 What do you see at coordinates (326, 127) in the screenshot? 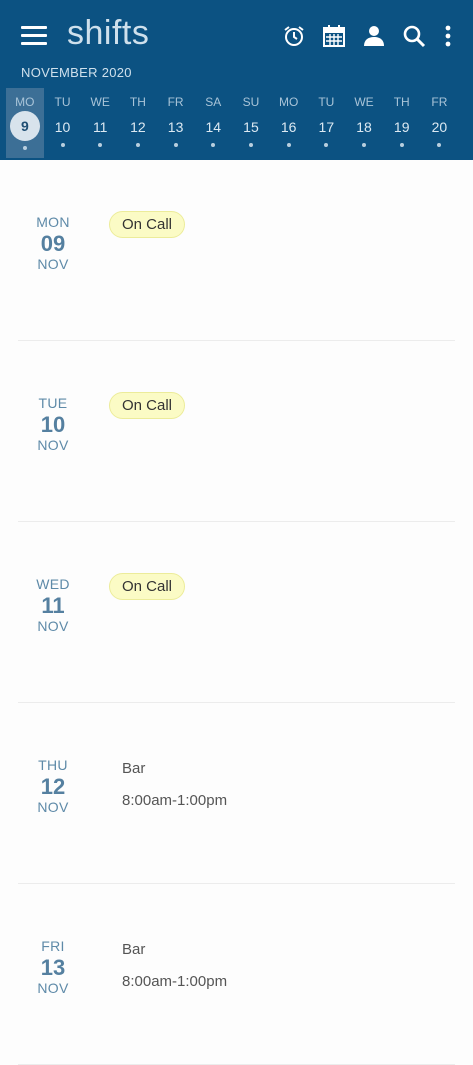
I see `strip-day-number: 17` at bounding box center [326, 127].